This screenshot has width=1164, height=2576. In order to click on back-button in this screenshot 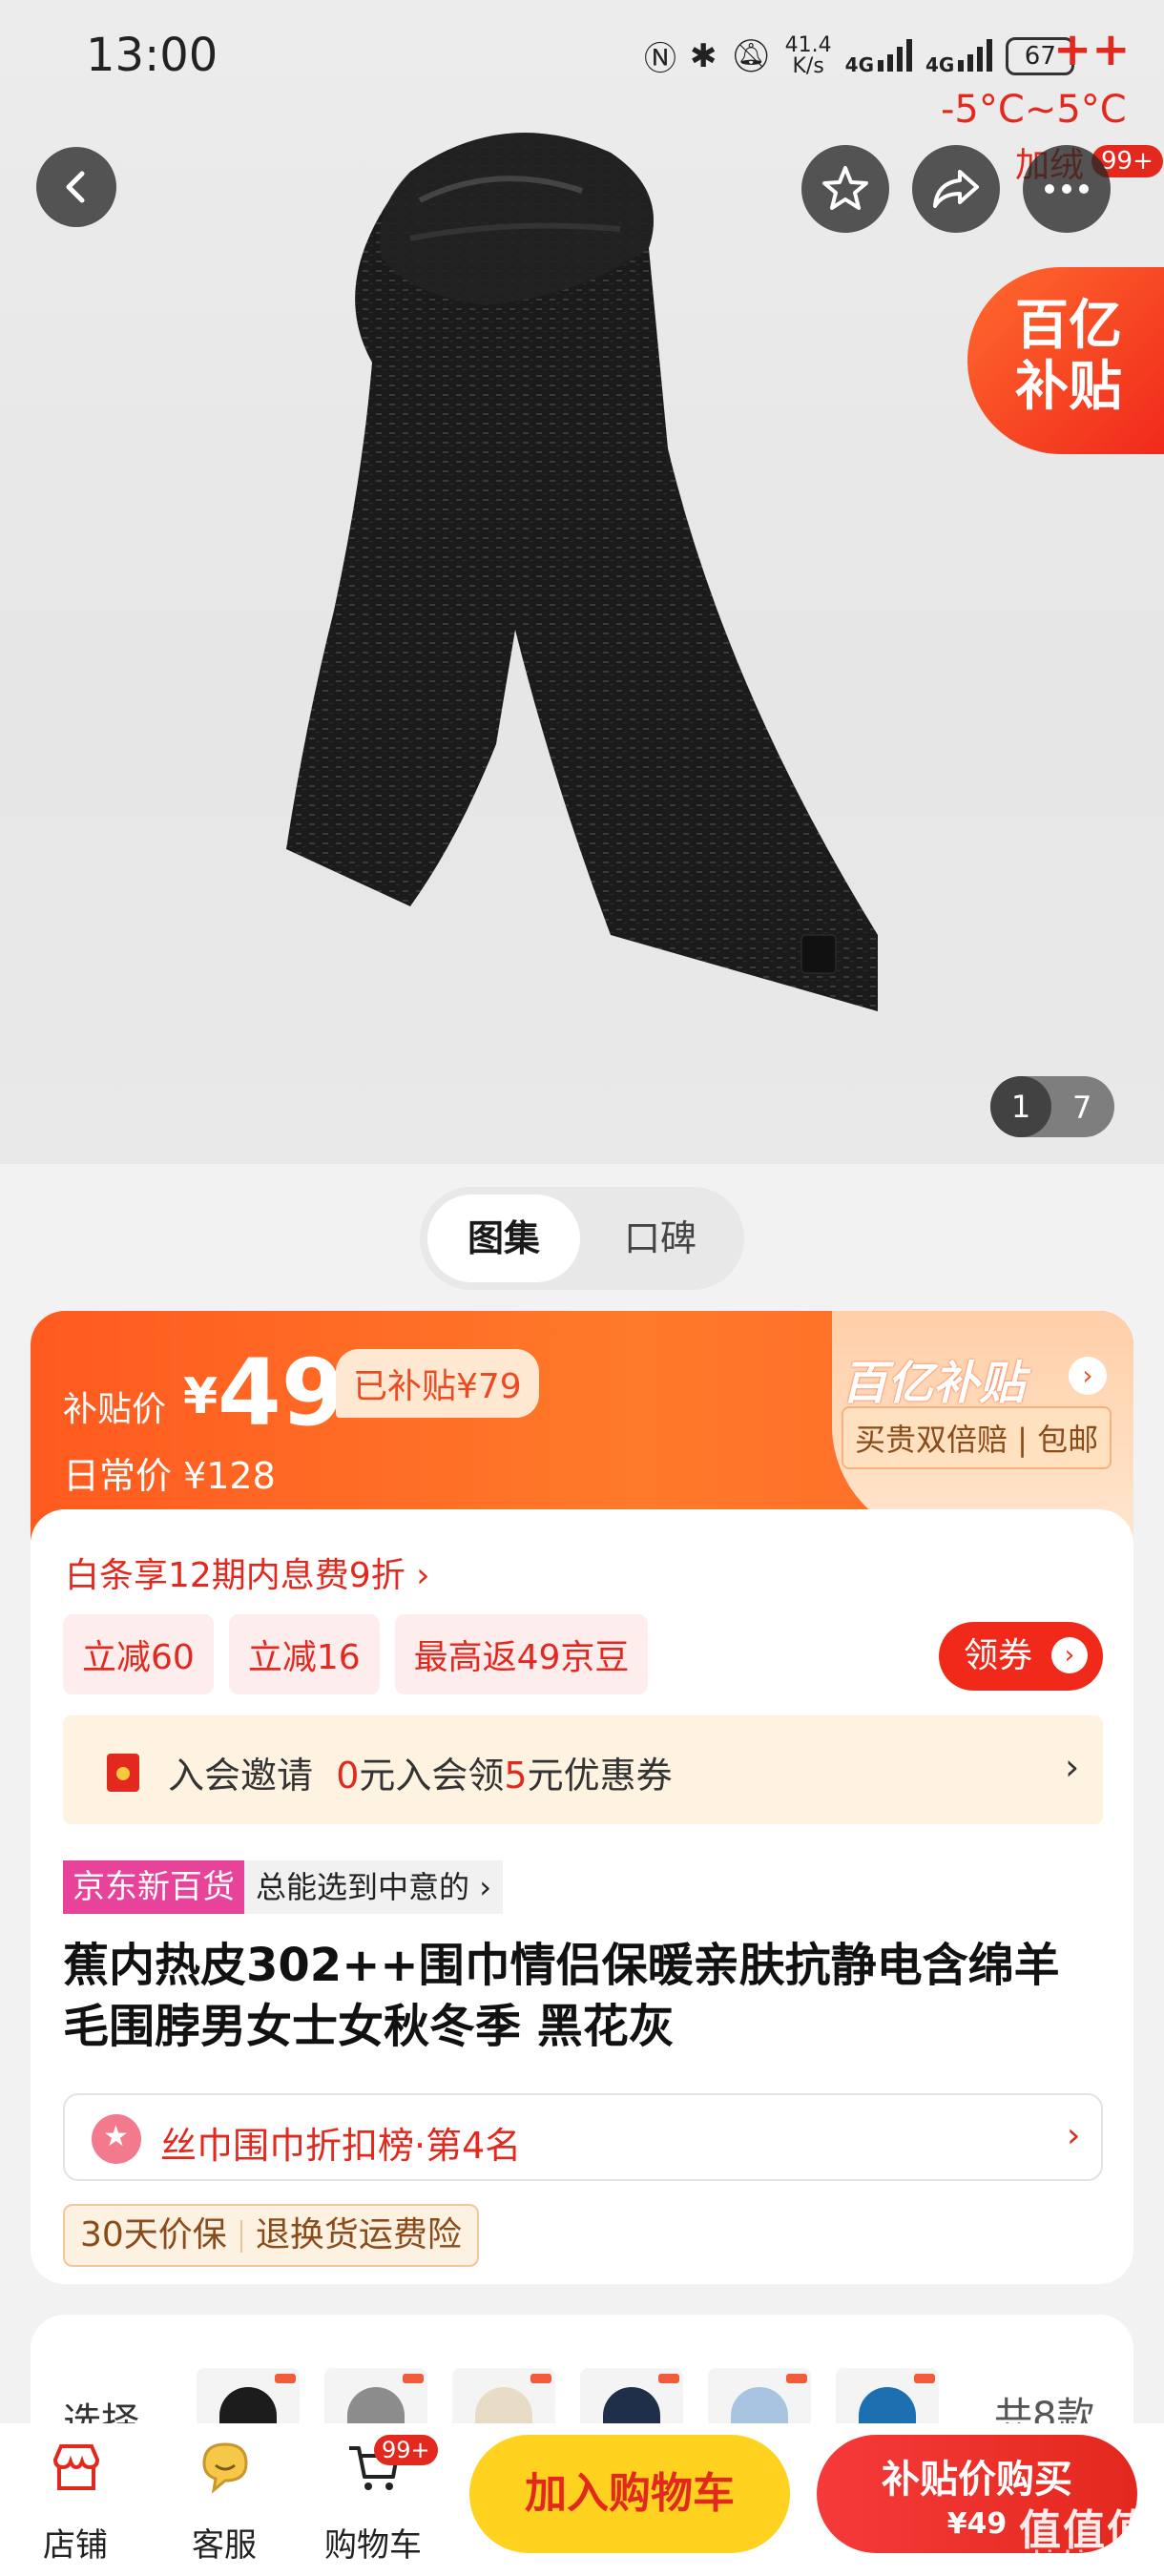, I will do `click(76, 187)`.